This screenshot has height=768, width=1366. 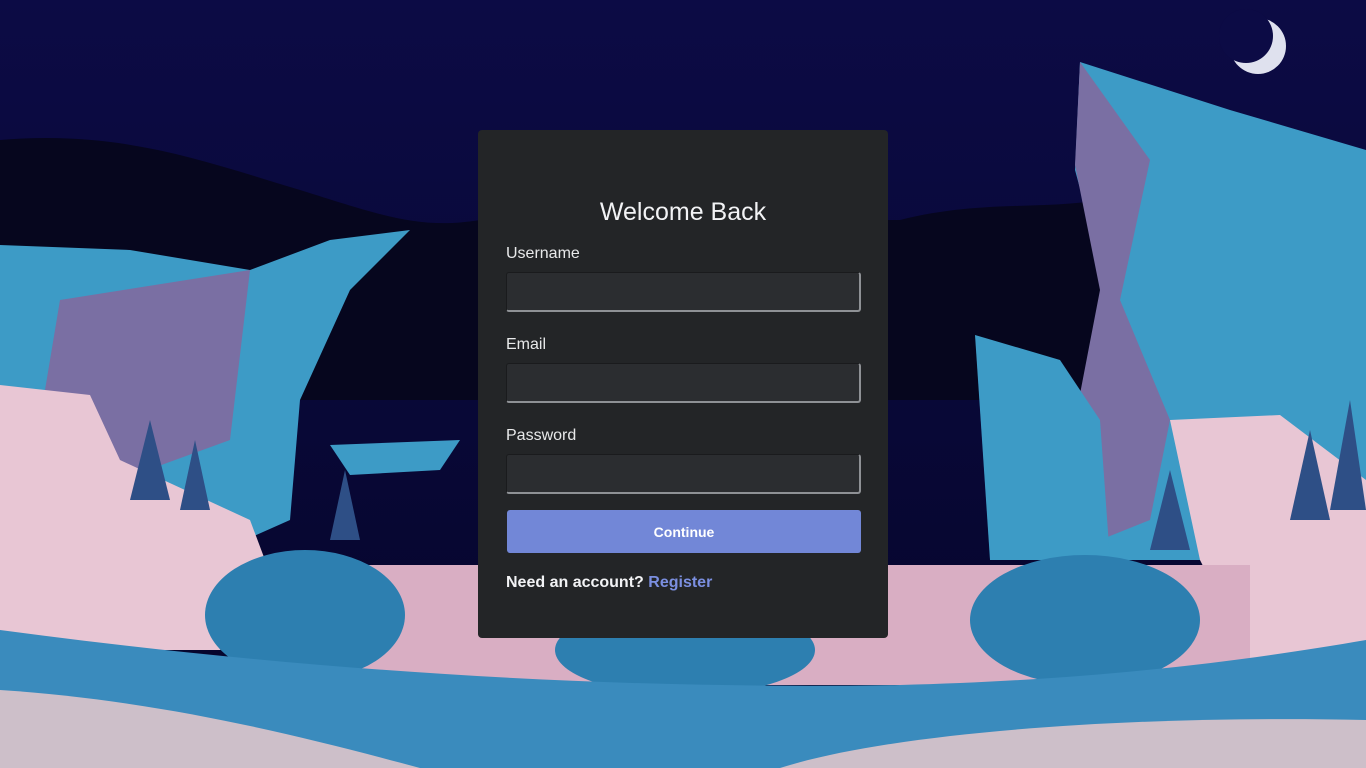 I want to click on username-input, so click(x=683, y=292).